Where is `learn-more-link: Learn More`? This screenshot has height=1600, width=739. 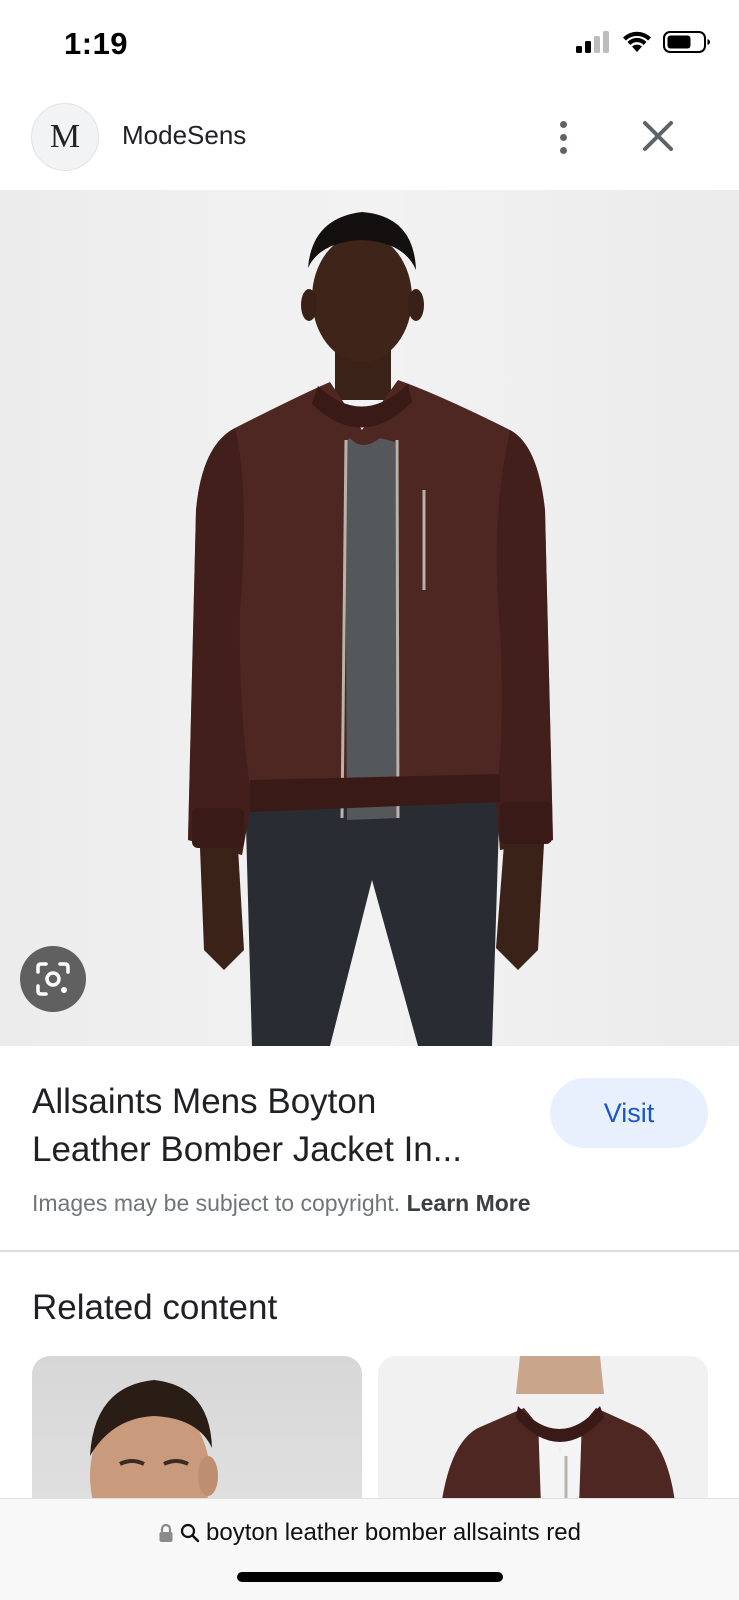
learn-more-link: Learn More is located at coordinates (469, 1203).